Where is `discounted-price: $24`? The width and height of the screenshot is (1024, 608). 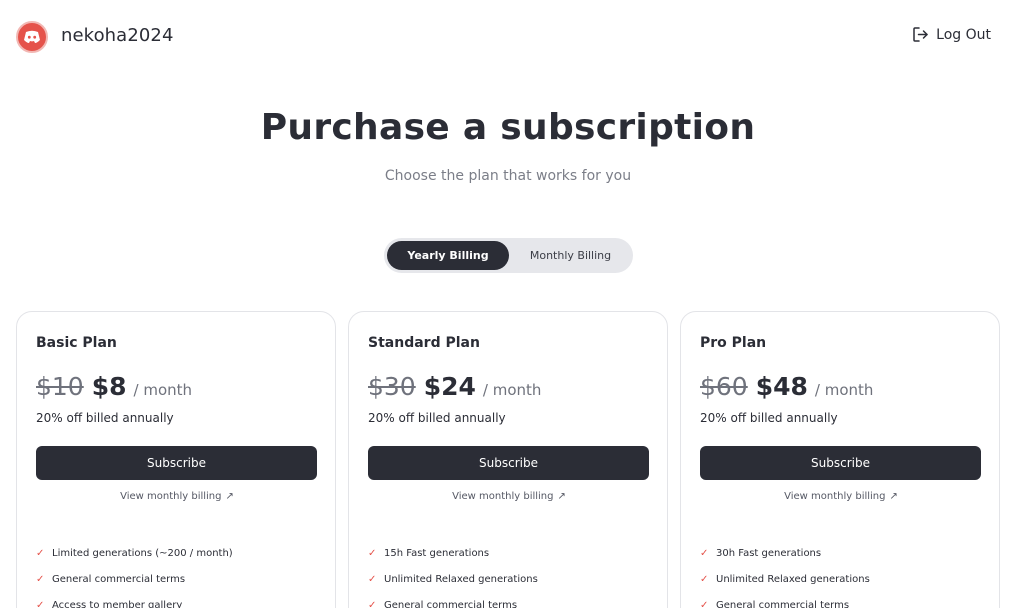
discounted-price: $24 is located at coordinates (449, 386).